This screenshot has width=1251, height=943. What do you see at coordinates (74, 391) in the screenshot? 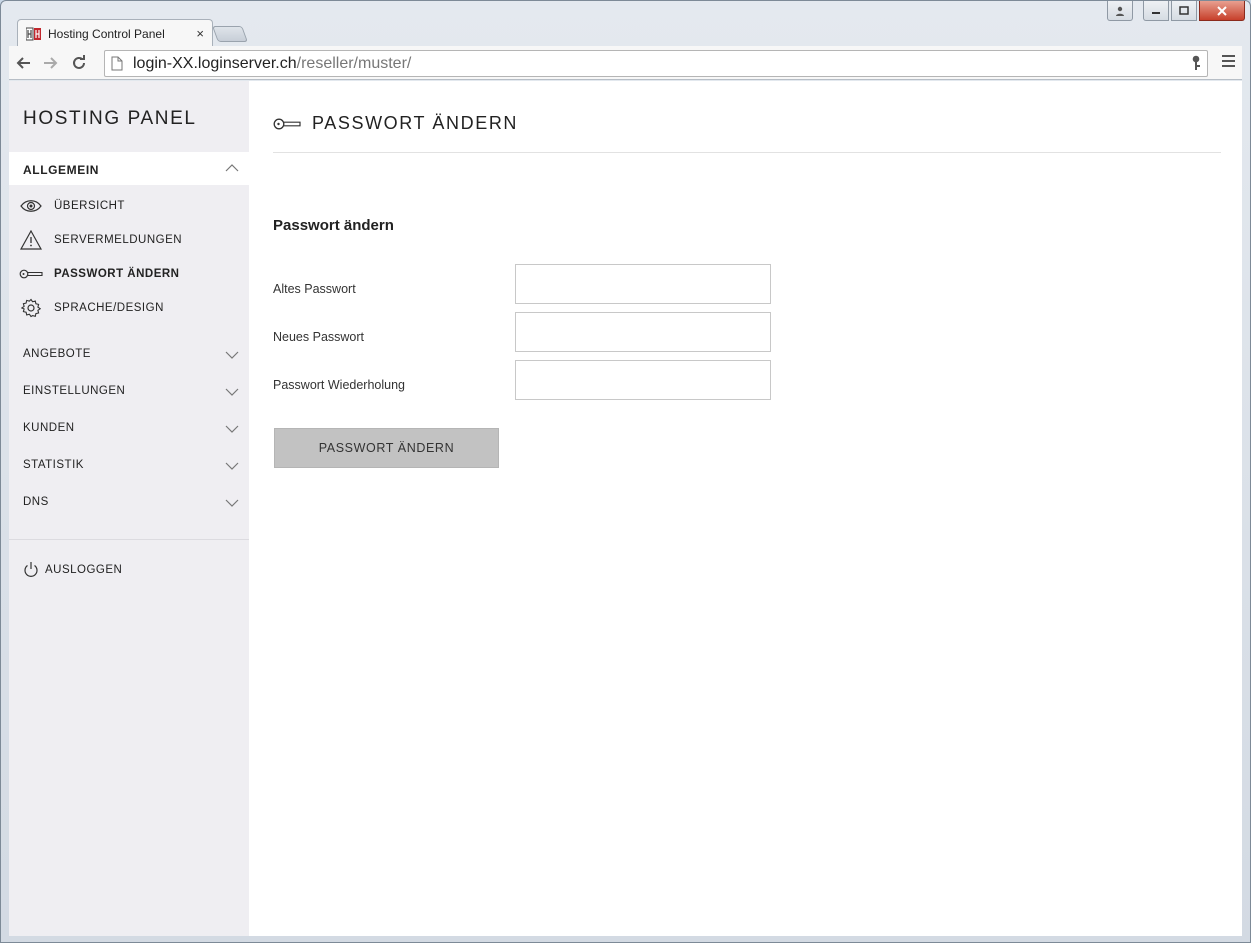
I see `sidebar-group-label: EINSTELLUNGEN` at bounding box center [74, 391].